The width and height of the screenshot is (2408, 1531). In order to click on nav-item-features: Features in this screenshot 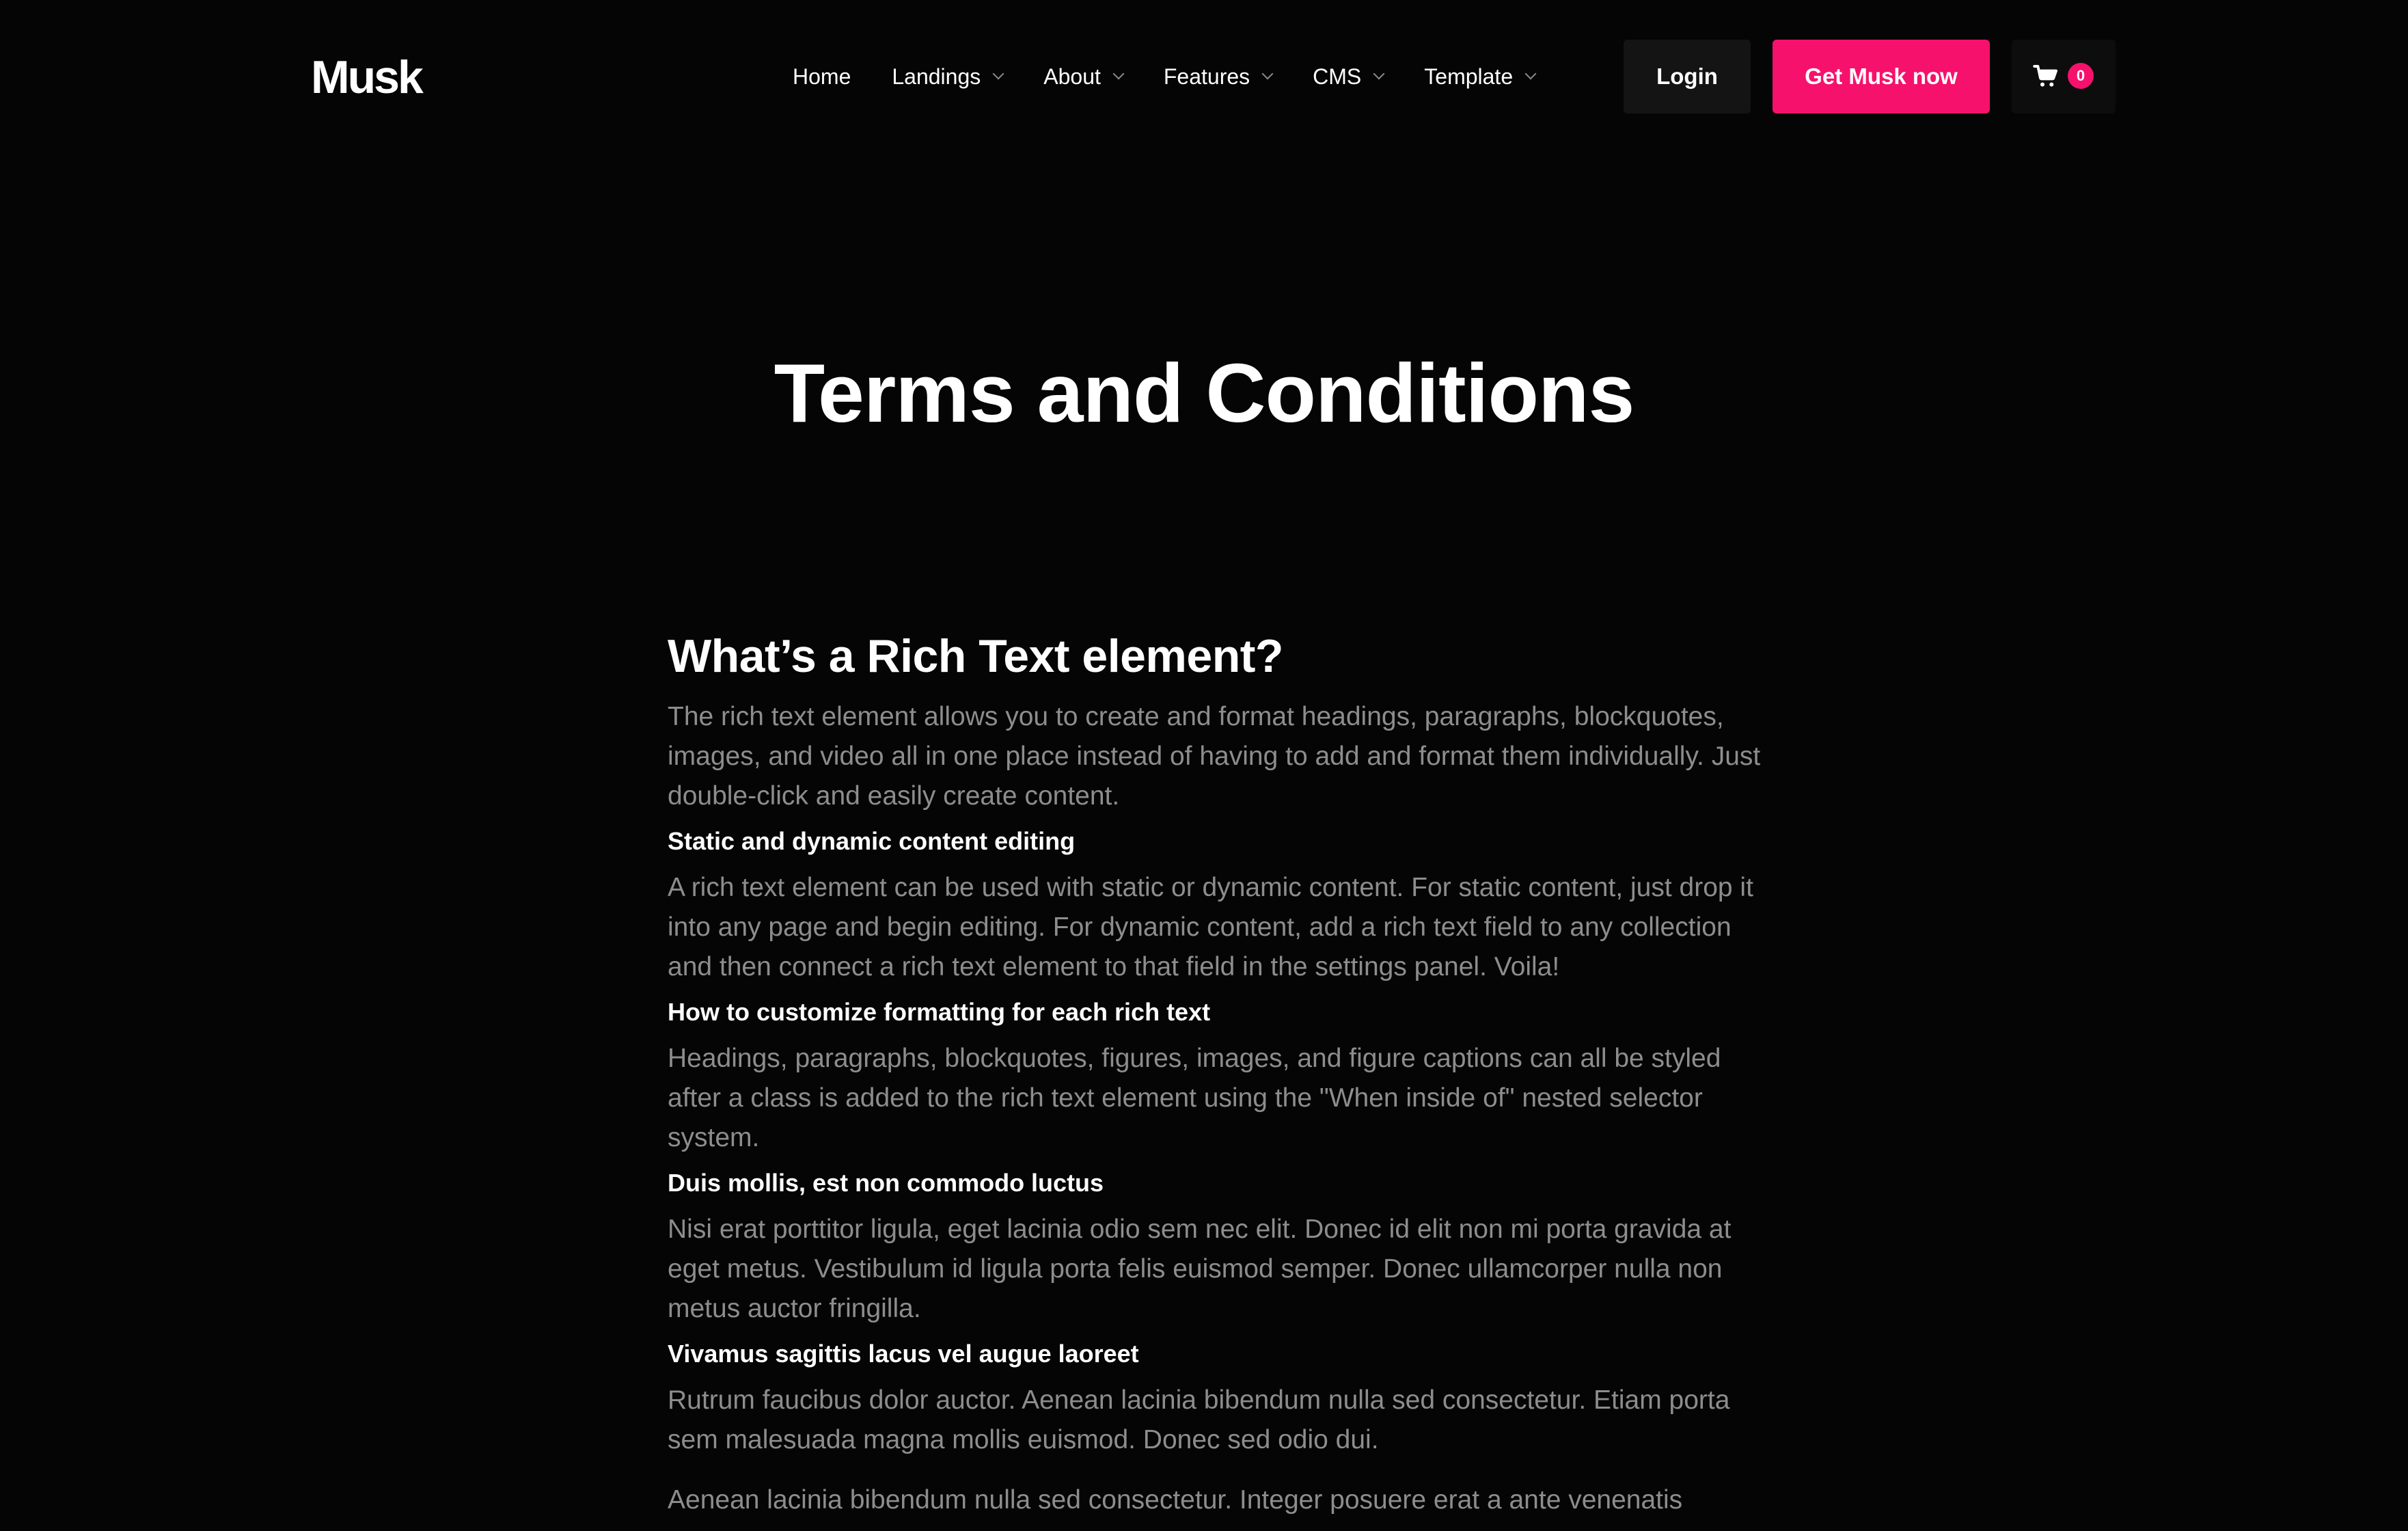, I will do `click(1218, 76)`.